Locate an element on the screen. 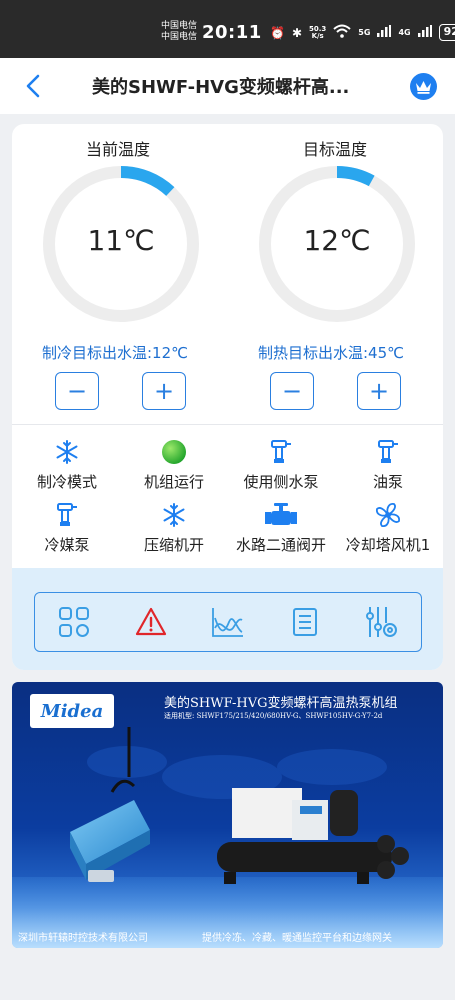 The image size is (455, 1000). toolbar-area is located at coordinates (227, 619).